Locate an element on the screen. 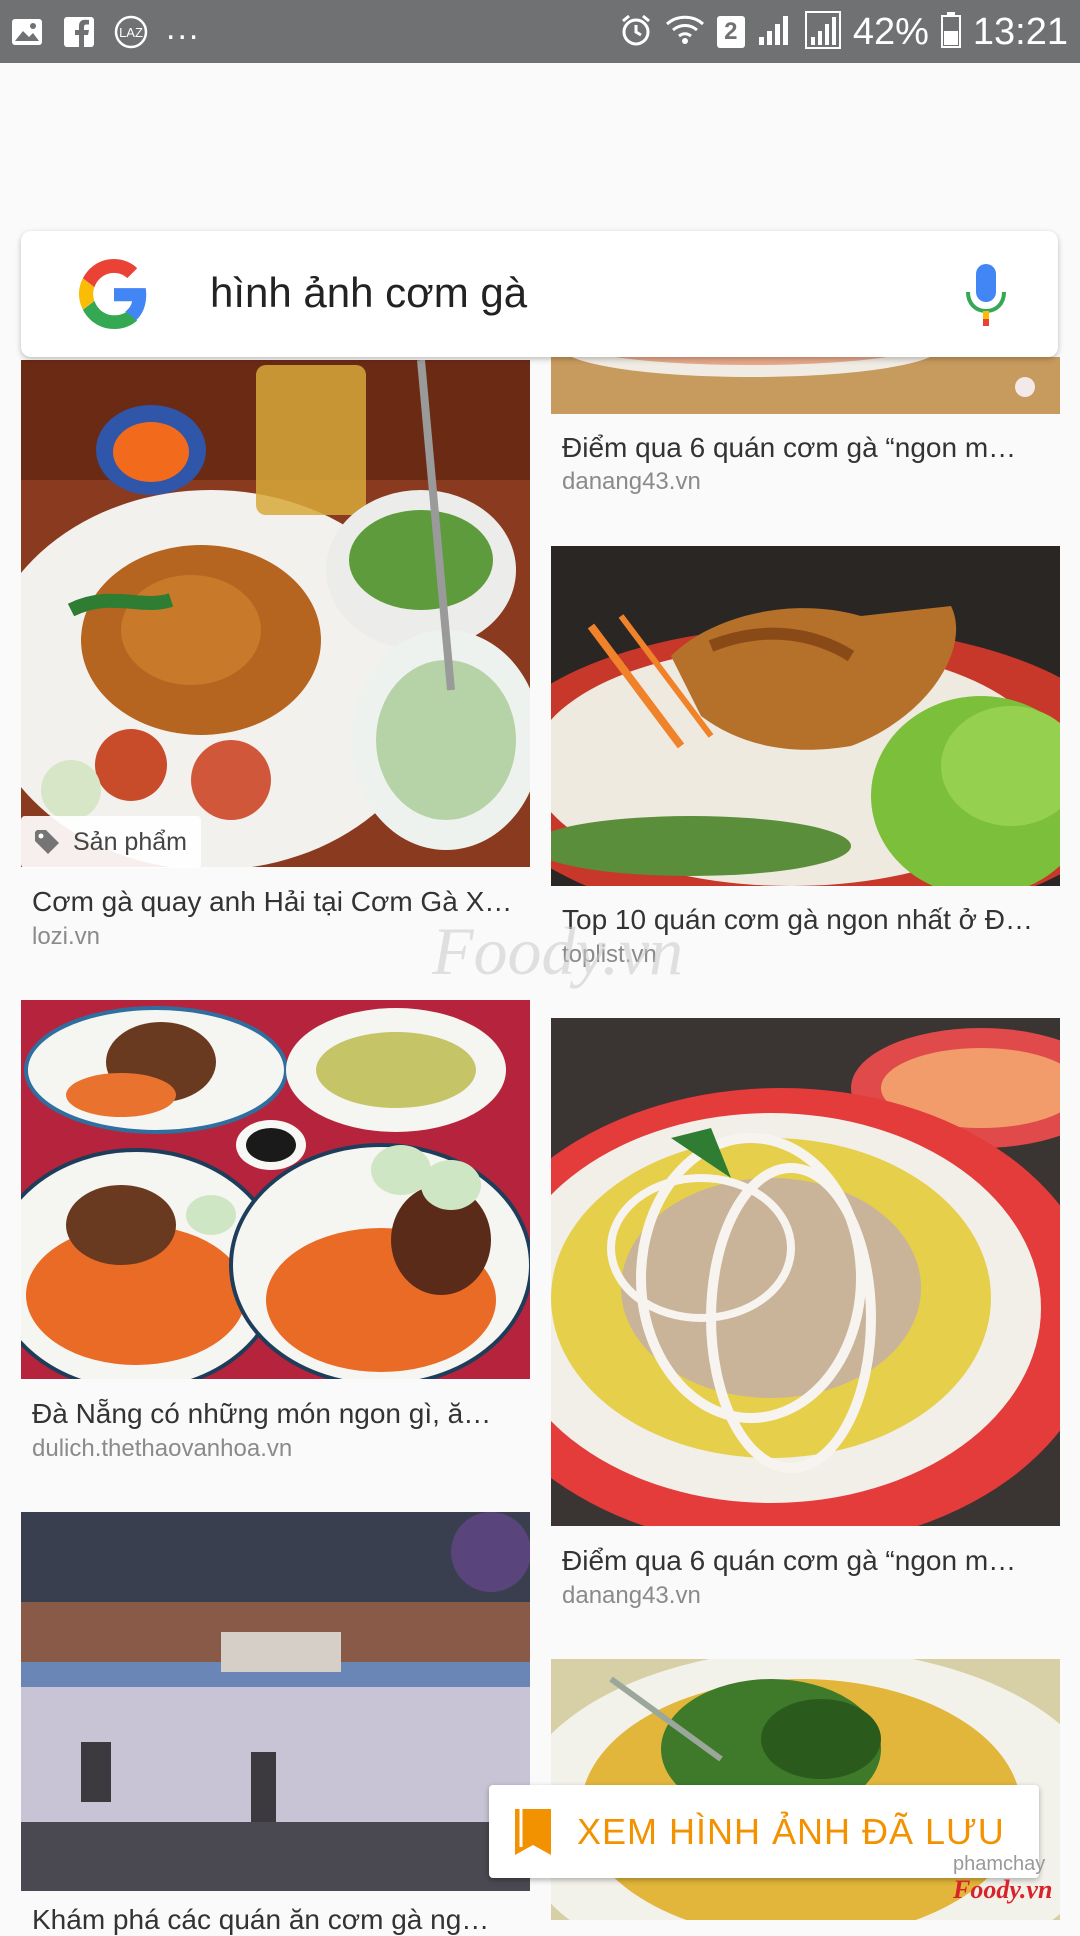  search-bar: hình ảnh cơm gà is located at coordinates (539, 294).